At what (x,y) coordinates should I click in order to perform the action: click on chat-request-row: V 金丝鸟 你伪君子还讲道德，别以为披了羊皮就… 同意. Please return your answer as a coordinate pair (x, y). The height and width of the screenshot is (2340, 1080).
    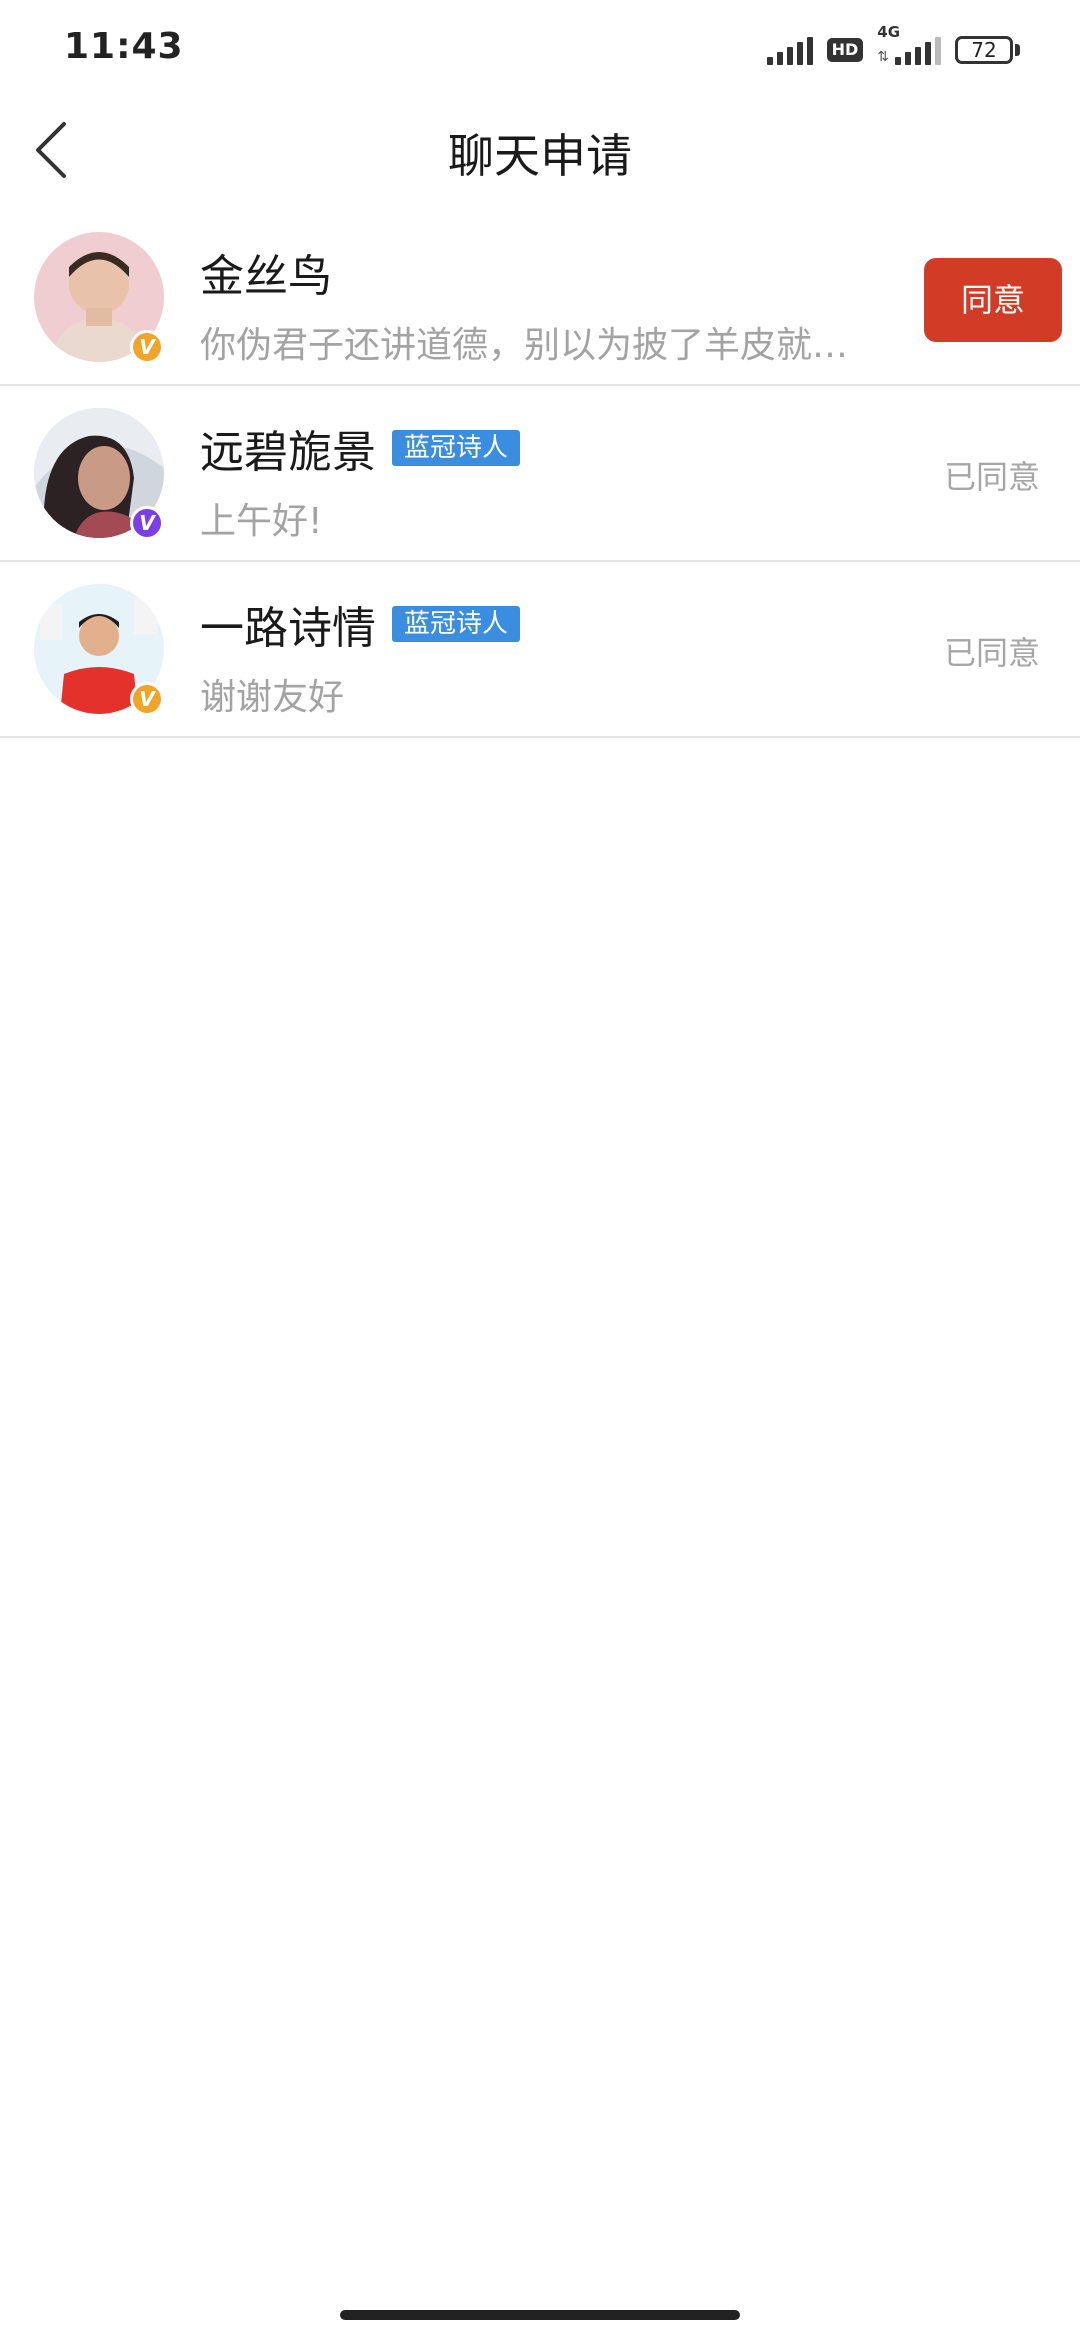
    Looking at the image, I should click on (540, 298).